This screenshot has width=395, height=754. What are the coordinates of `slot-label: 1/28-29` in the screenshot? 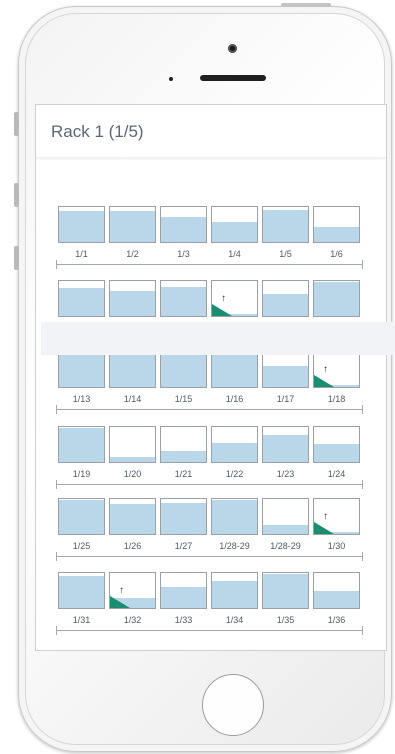 It's located at (234, 546).